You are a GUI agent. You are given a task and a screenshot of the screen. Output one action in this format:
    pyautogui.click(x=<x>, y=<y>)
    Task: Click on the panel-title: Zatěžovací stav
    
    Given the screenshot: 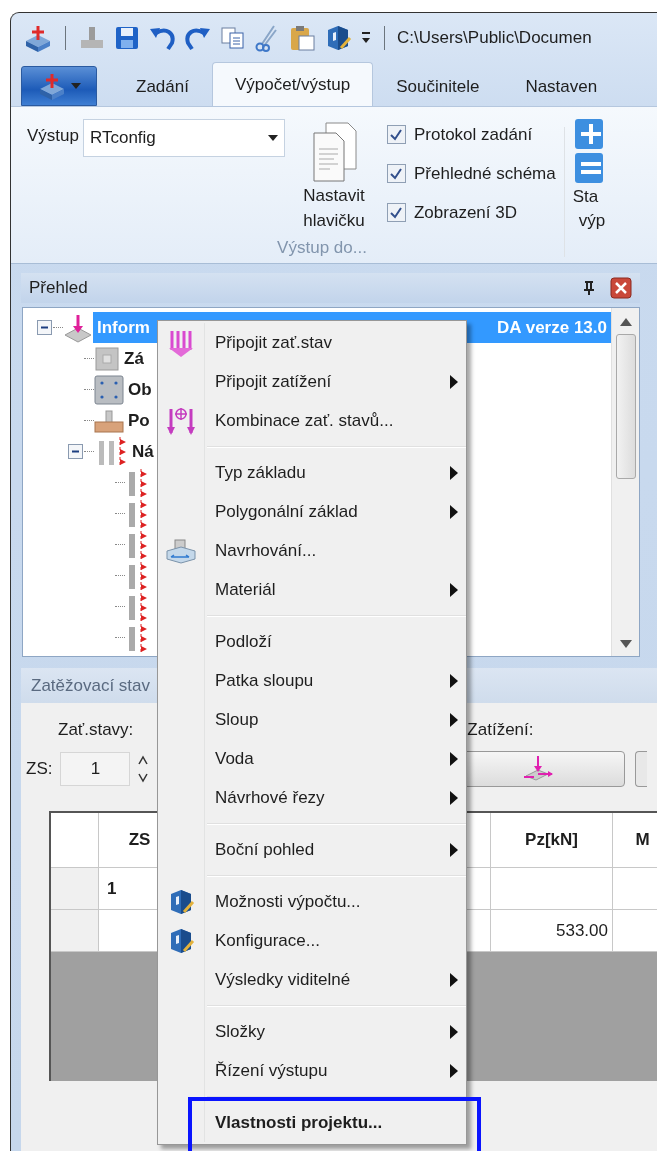 What is the action you would take?
    pyautogui.click(x=91, y=685)
    